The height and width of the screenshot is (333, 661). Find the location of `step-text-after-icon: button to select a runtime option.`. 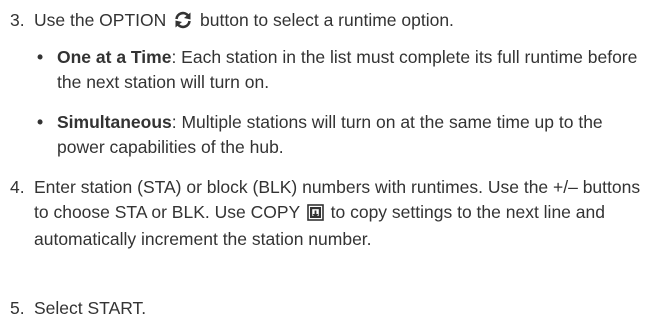

step-text-after-icon: button to select a runtime option. is located at coordinates (327, 20).